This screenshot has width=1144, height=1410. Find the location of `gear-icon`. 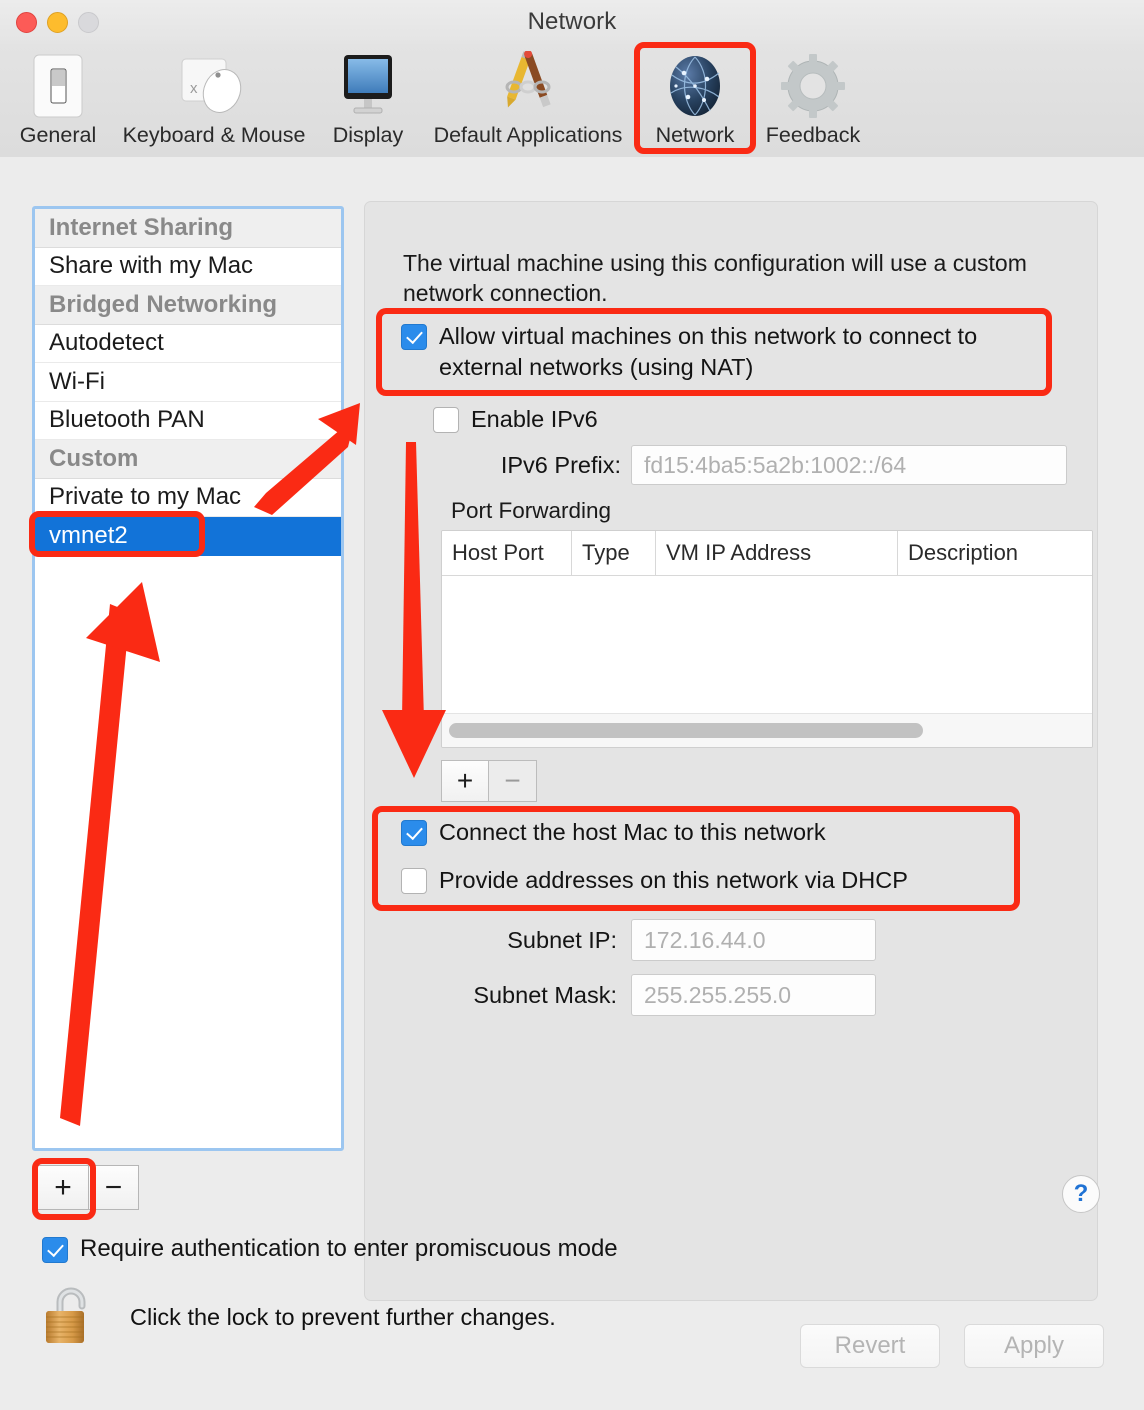

gear-icon is located at coordinates (813, 86).